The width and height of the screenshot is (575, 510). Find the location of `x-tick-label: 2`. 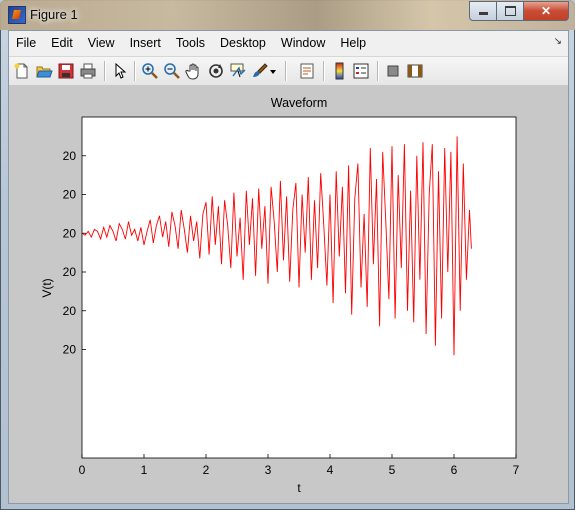

x-tick-label: 2 is located at coordinates (206, 470).